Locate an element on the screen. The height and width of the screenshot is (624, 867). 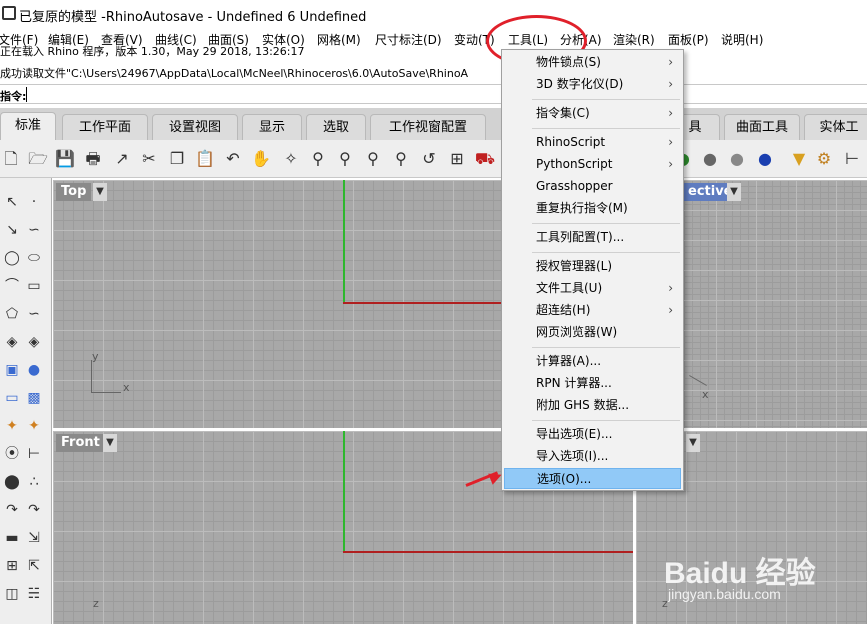
gizmo-y-label: y is located at coordinates (95, 356).